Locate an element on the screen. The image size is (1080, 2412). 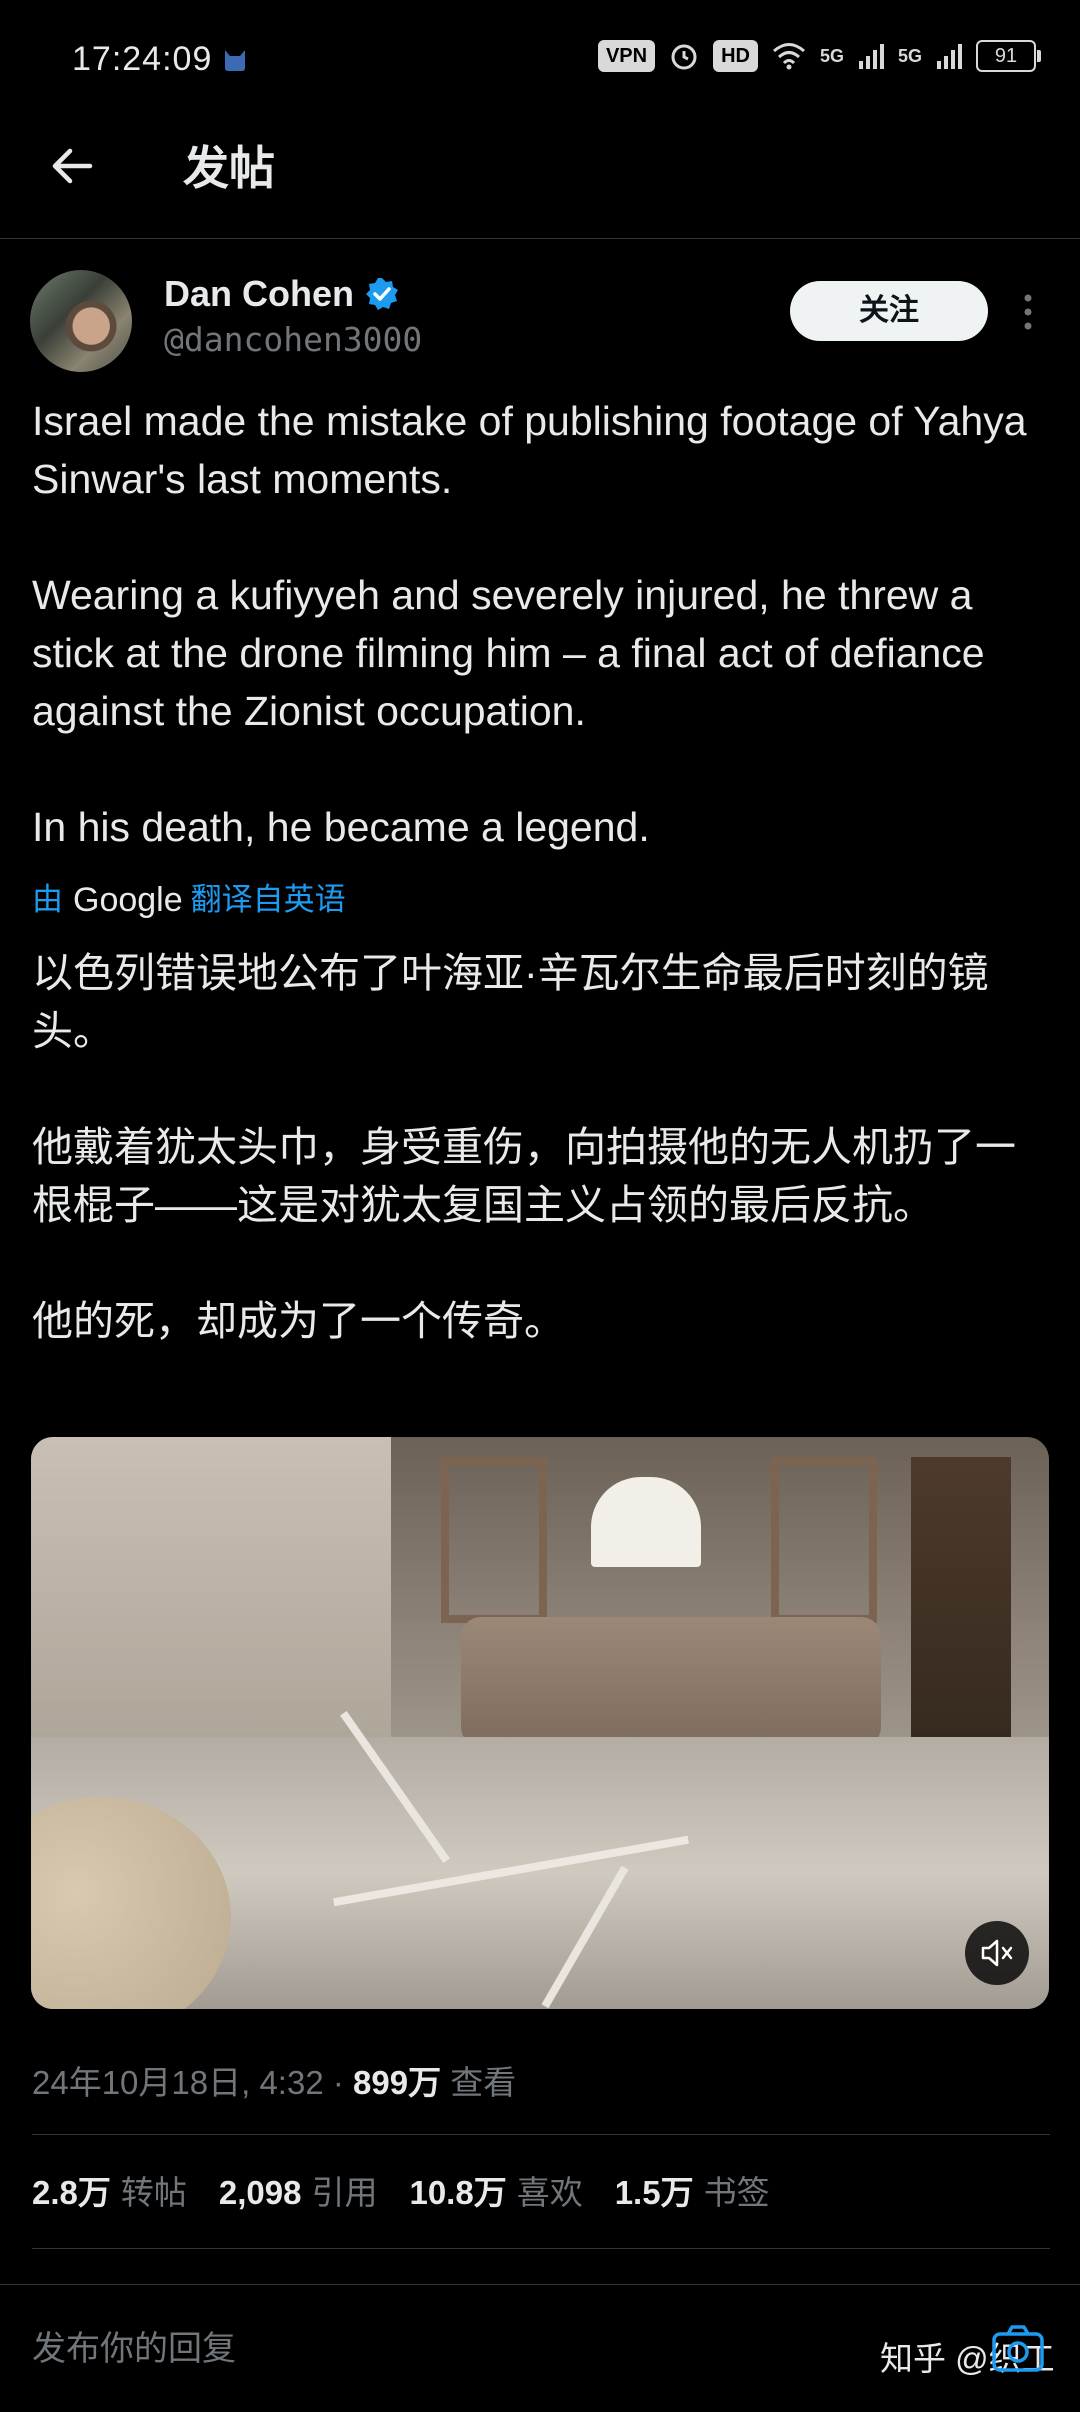
tweet-paragraph: In his death, he became a legend. is located at coordinates (341, 827).